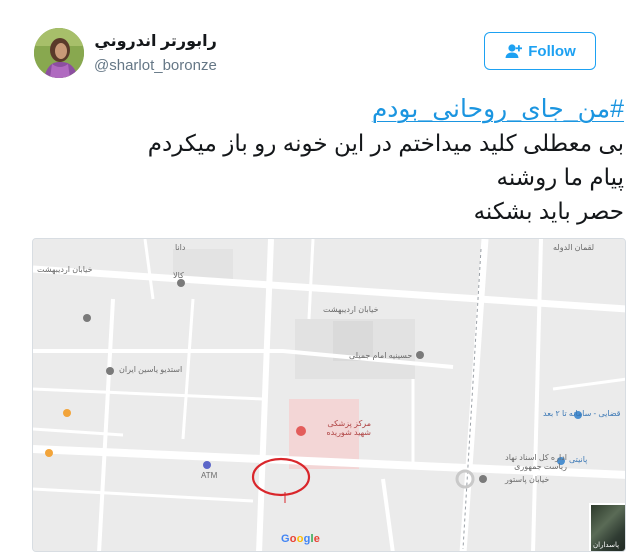 The height and width of the screenshot is (558, 640). I want to click on map-label: کالا, so click(178, 275).